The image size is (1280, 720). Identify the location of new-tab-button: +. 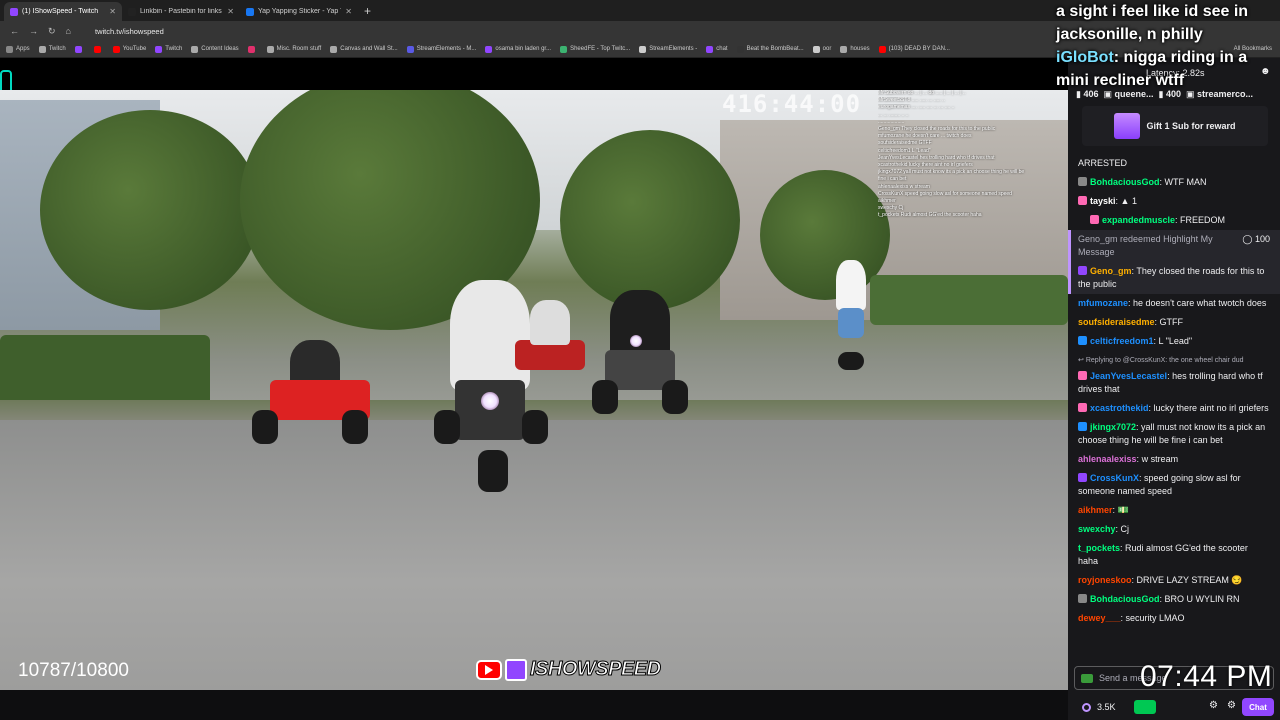
(367, 11).